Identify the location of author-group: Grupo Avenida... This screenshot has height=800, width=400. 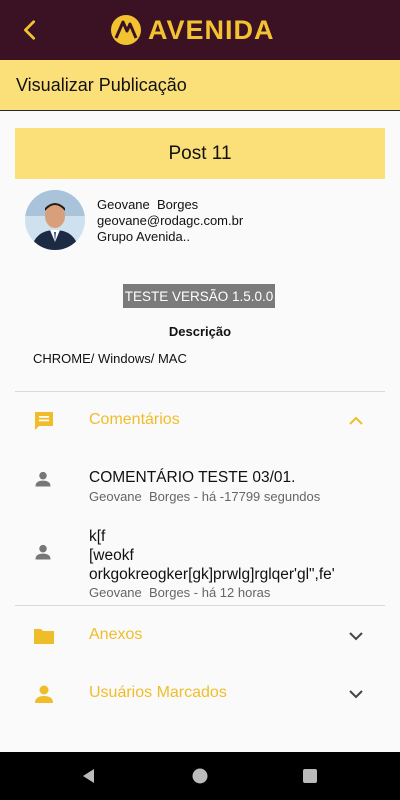
(143, 236).